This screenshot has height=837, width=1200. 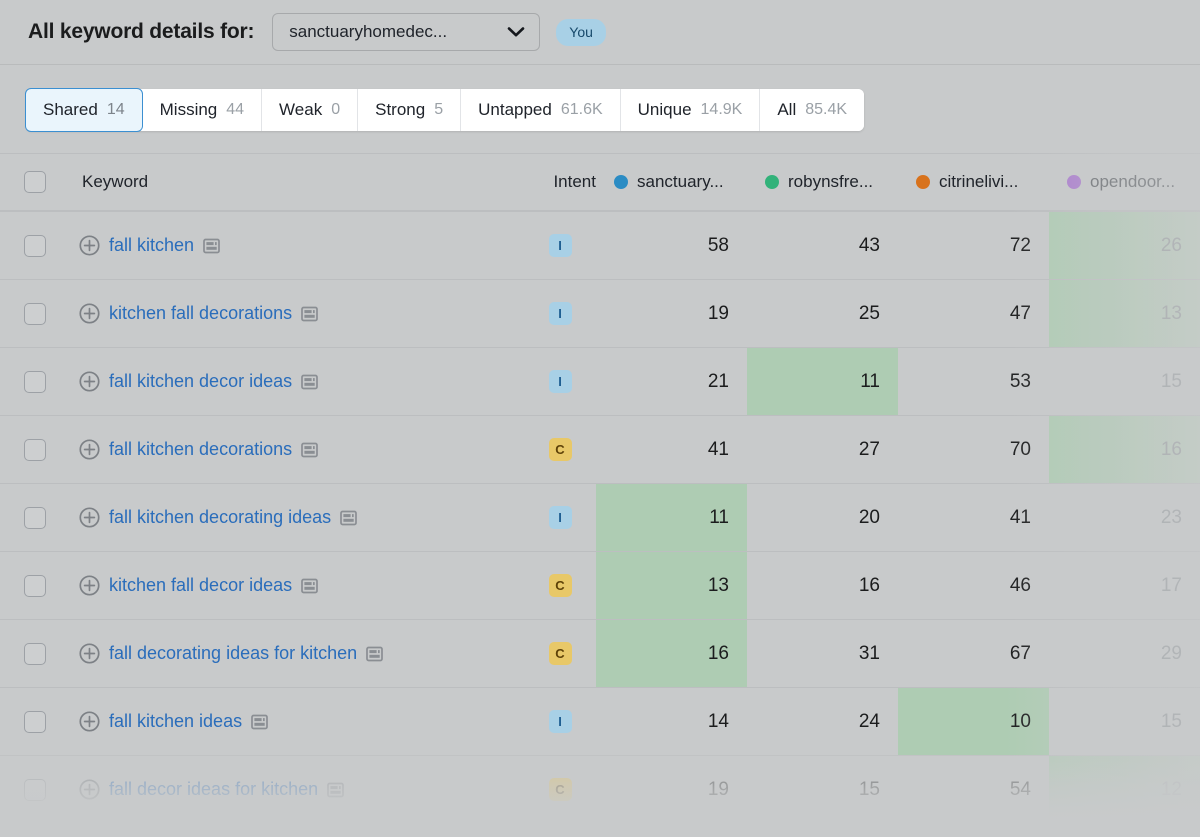 I want to click on tab-shared: Shared 14, so click(x=84, y=110).